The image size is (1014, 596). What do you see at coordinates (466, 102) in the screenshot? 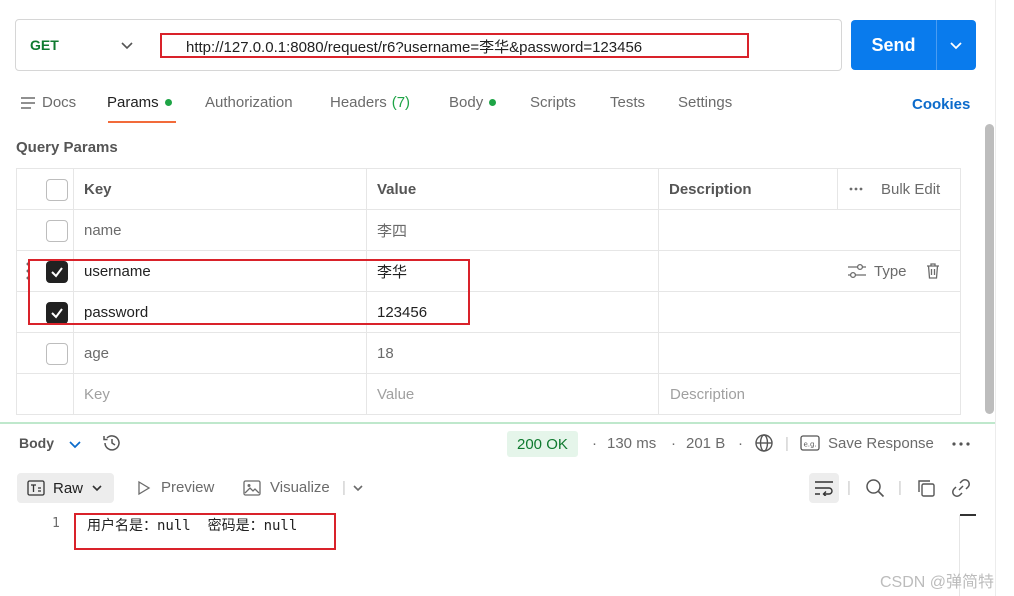
I see `tab-label: Body` at bounding box center [466, 102].